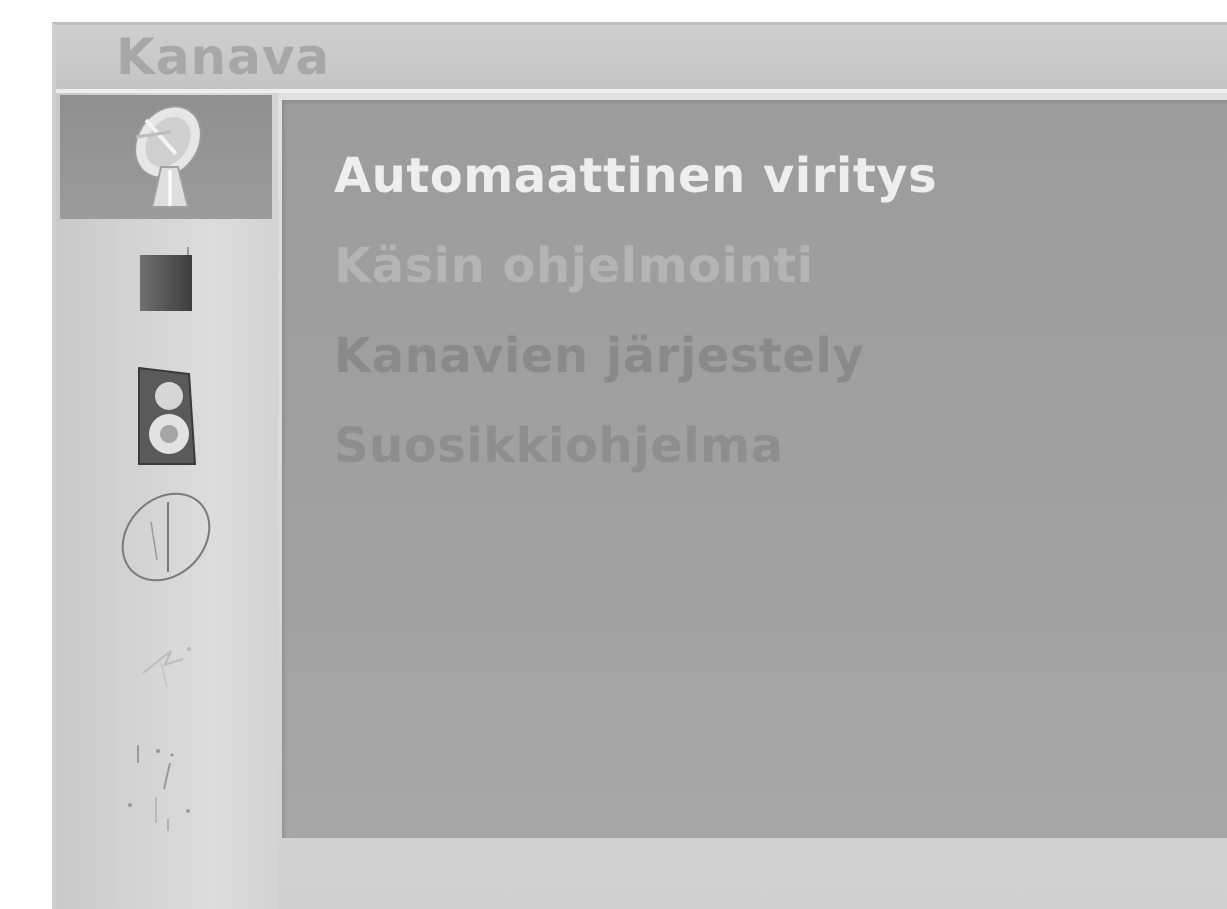 This screenshot has height=909, width=1227. I want to click on sidebar-item-time, so click(166, 537).